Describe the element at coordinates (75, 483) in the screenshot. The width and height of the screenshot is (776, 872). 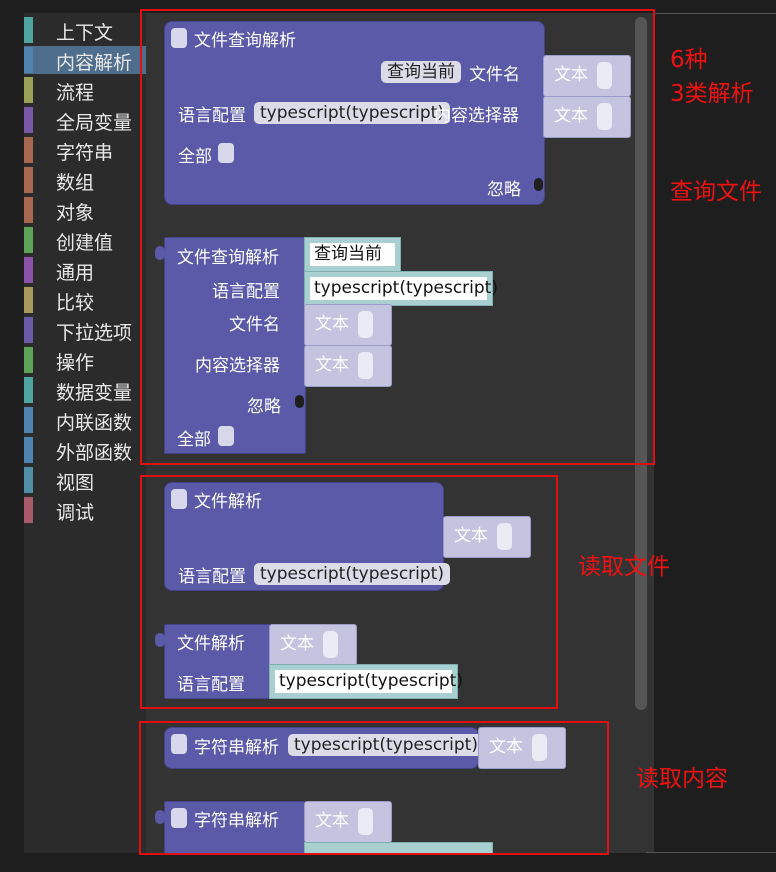
I see `category-label: 视图` at that location.